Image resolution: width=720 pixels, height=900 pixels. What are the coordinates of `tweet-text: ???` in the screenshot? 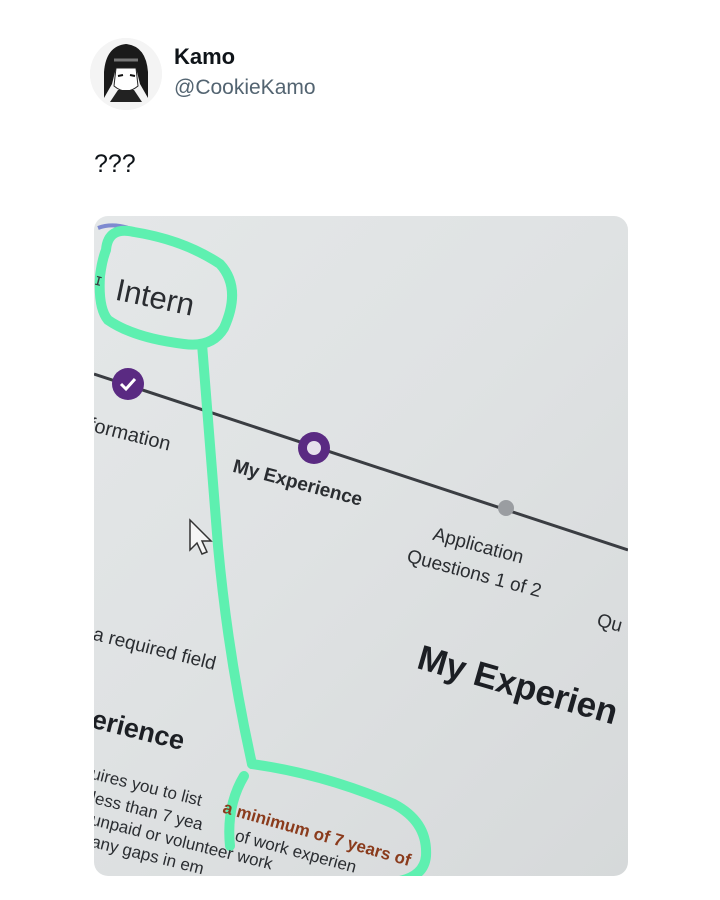 It's located at (115, 164).